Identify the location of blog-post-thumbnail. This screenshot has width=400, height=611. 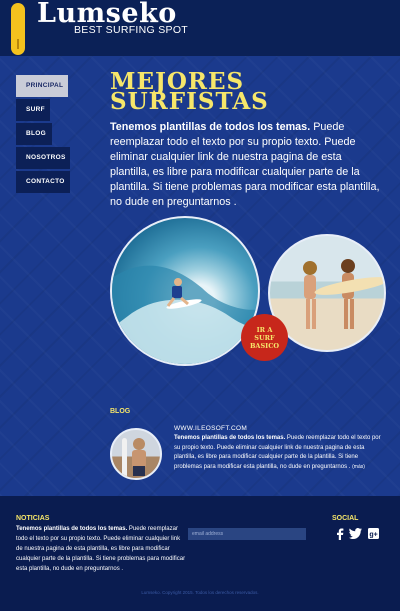
(136, 454).